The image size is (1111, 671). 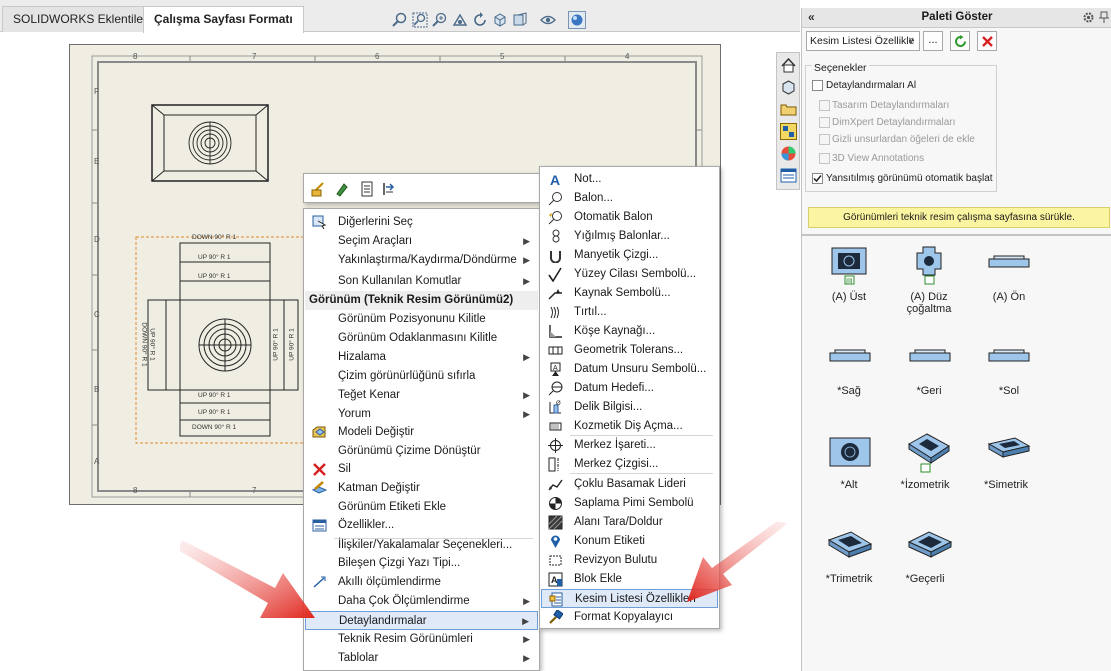 I want to click on datum-feature-icon: A, so click(x=555, y=369).